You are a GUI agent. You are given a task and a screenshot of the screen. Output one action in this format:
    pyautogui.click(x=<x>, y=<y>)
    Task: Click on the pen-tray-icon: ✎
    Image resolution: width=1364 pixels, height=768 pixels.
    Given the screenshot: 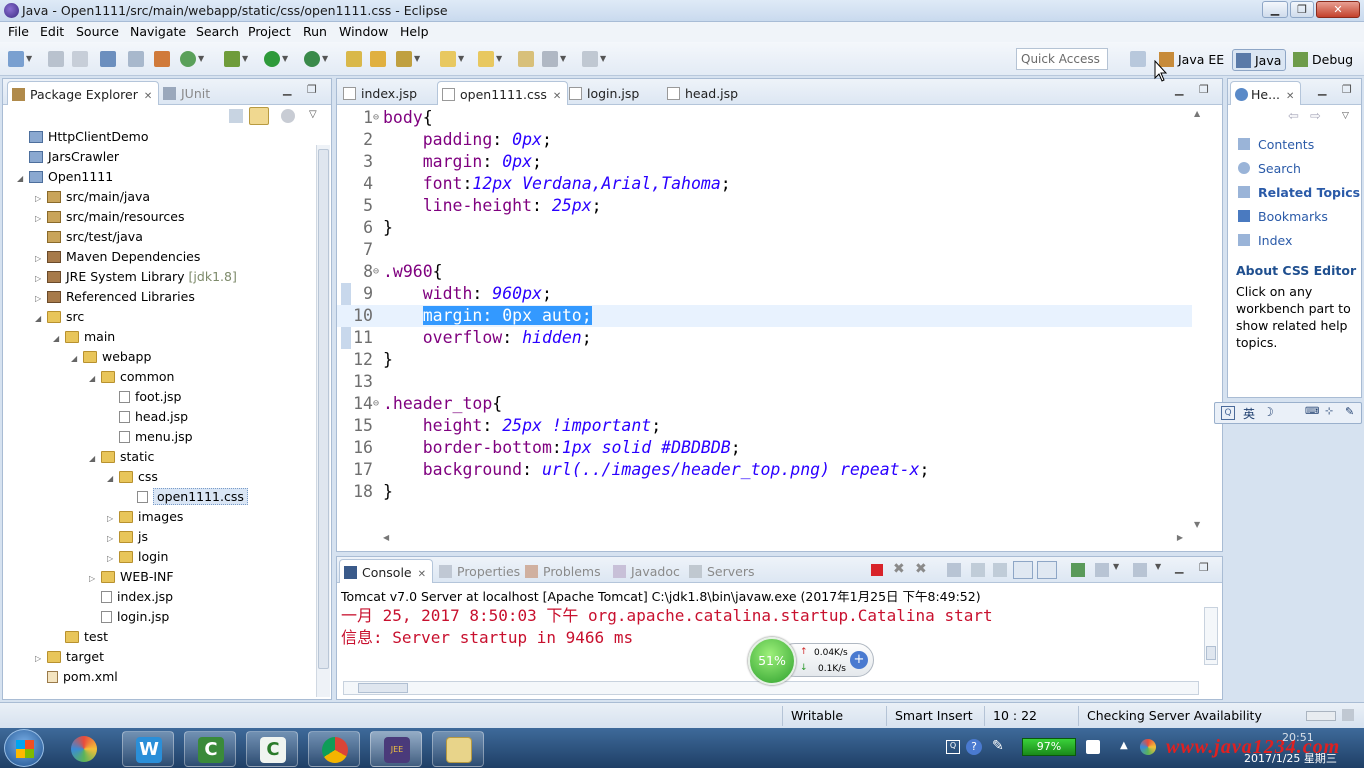 What is the action you would take?
    pyautogui.click(x=998, y=746)
    